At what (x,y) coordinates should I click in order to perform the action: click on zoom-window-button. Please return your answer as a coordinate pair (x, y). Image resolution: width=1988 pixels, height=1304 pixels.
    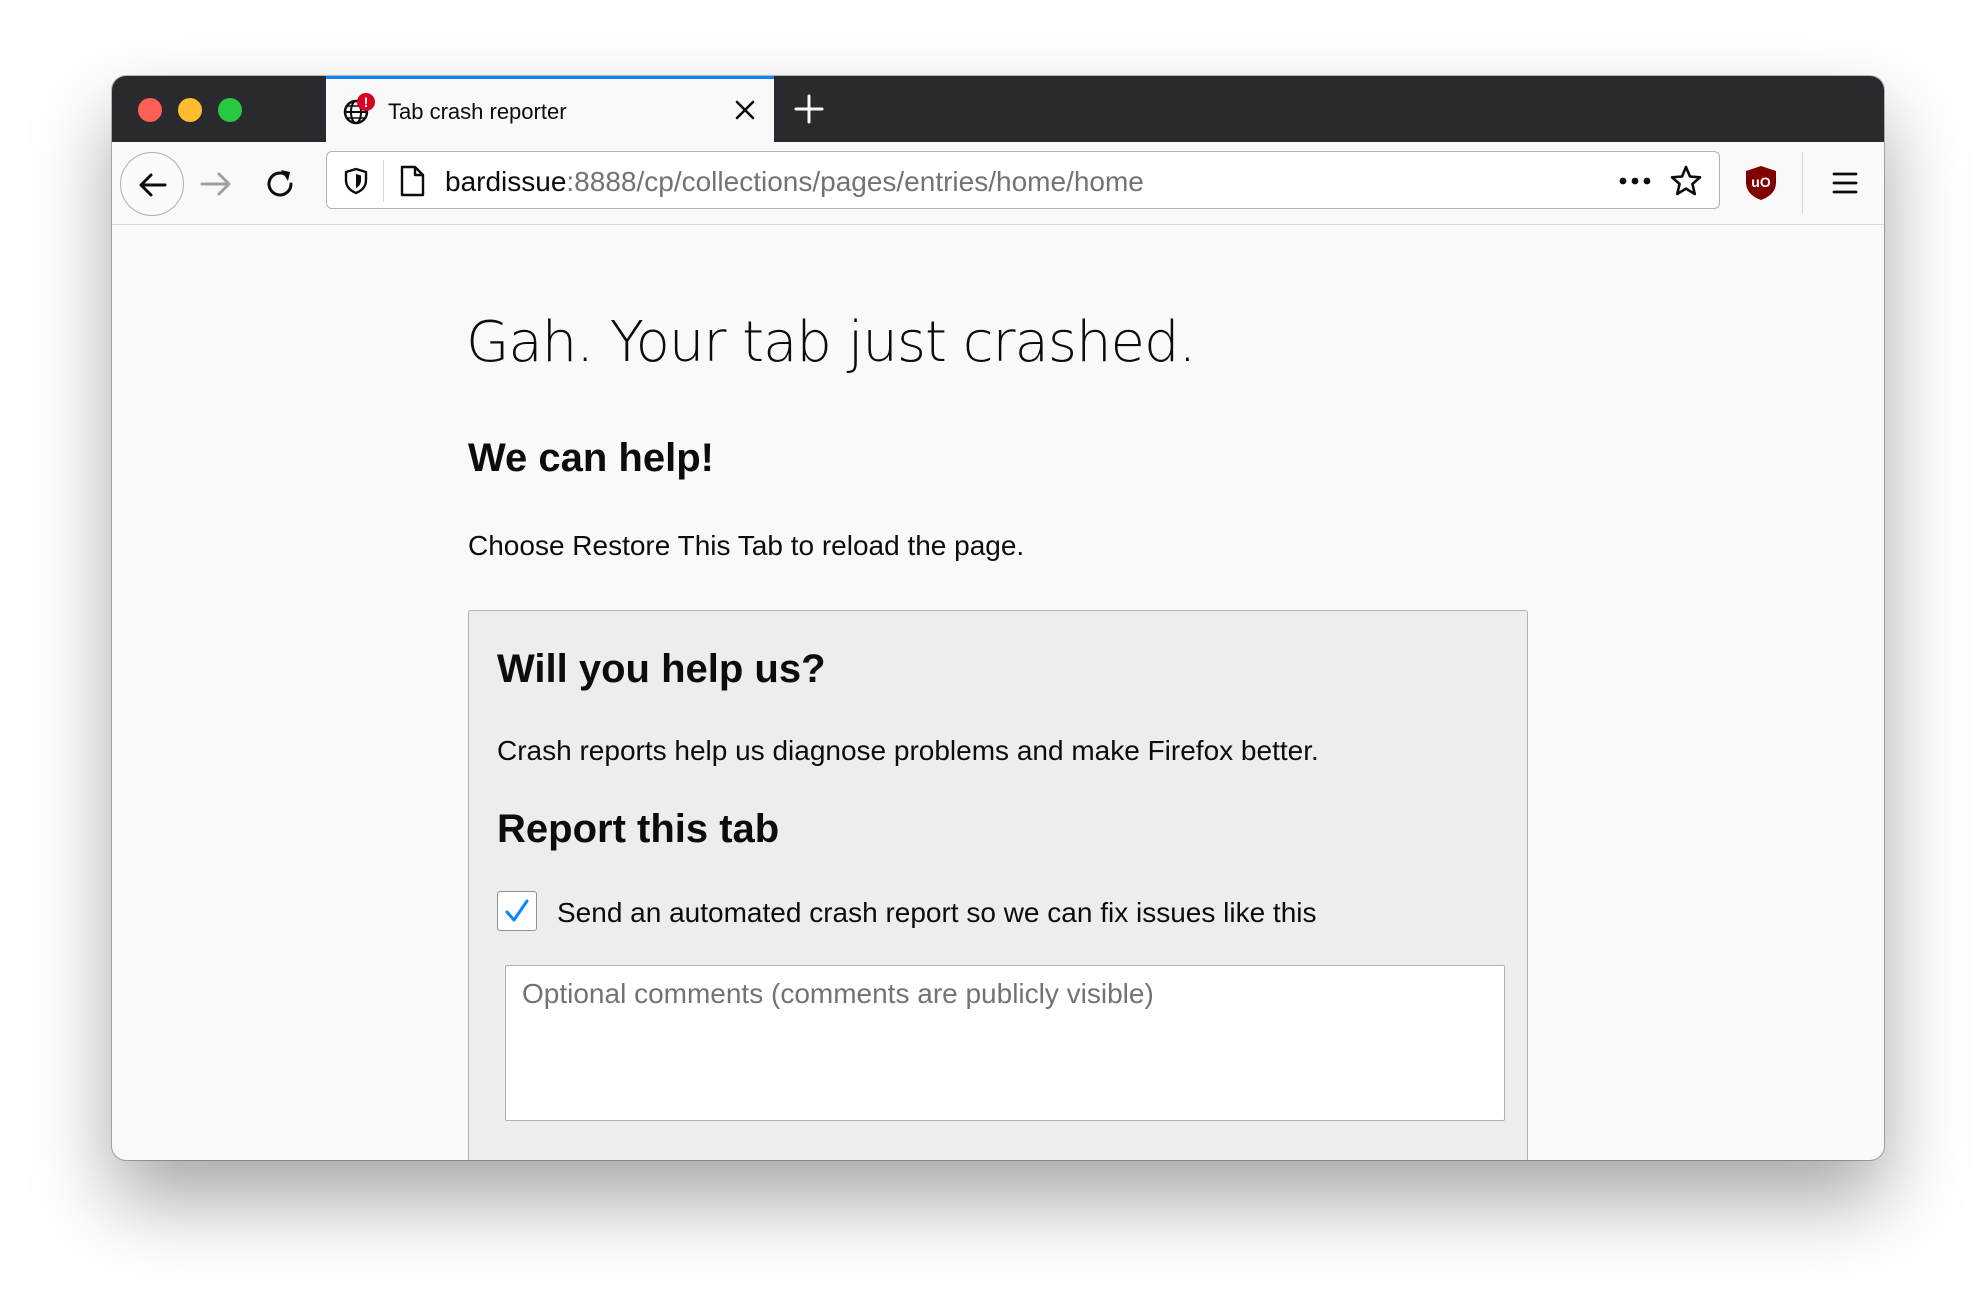
    Looking at the image, I should click on (230, 110).